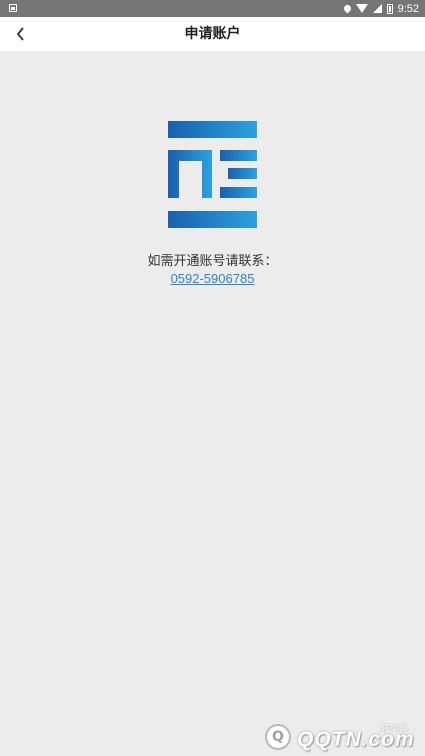  Describe the element at coordinates (278, 737) in the screenshot. I see `watermark-logo-icon: Q` at that location.